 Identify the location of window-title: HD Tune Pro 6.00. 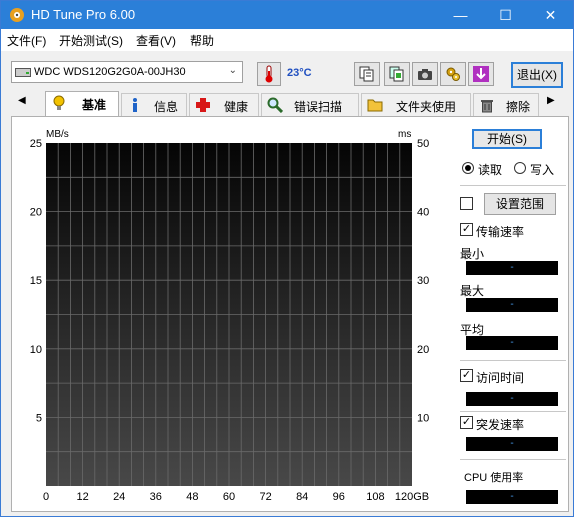
(83, 14).